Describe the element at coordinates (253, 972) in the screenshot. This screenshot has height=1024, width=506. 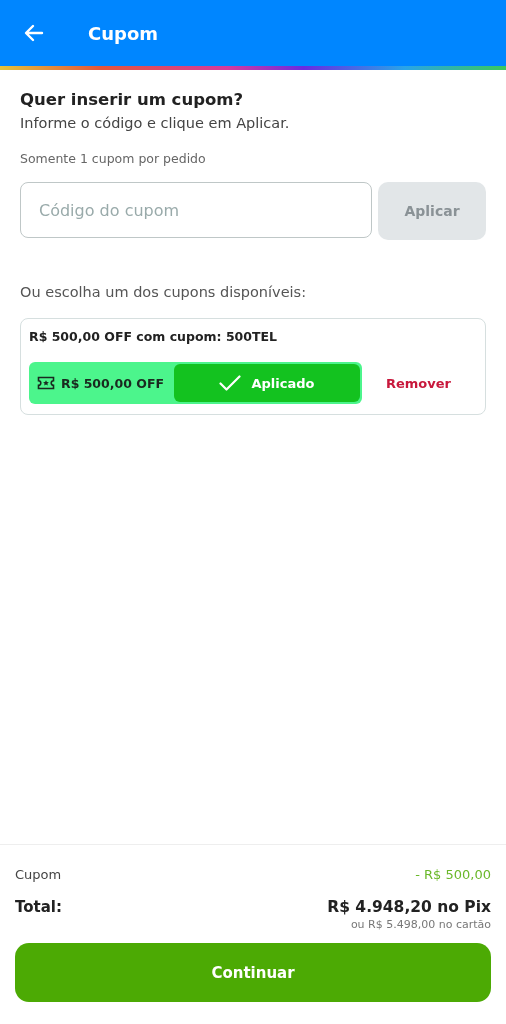
I see `continue-button: Continuar` at that location.